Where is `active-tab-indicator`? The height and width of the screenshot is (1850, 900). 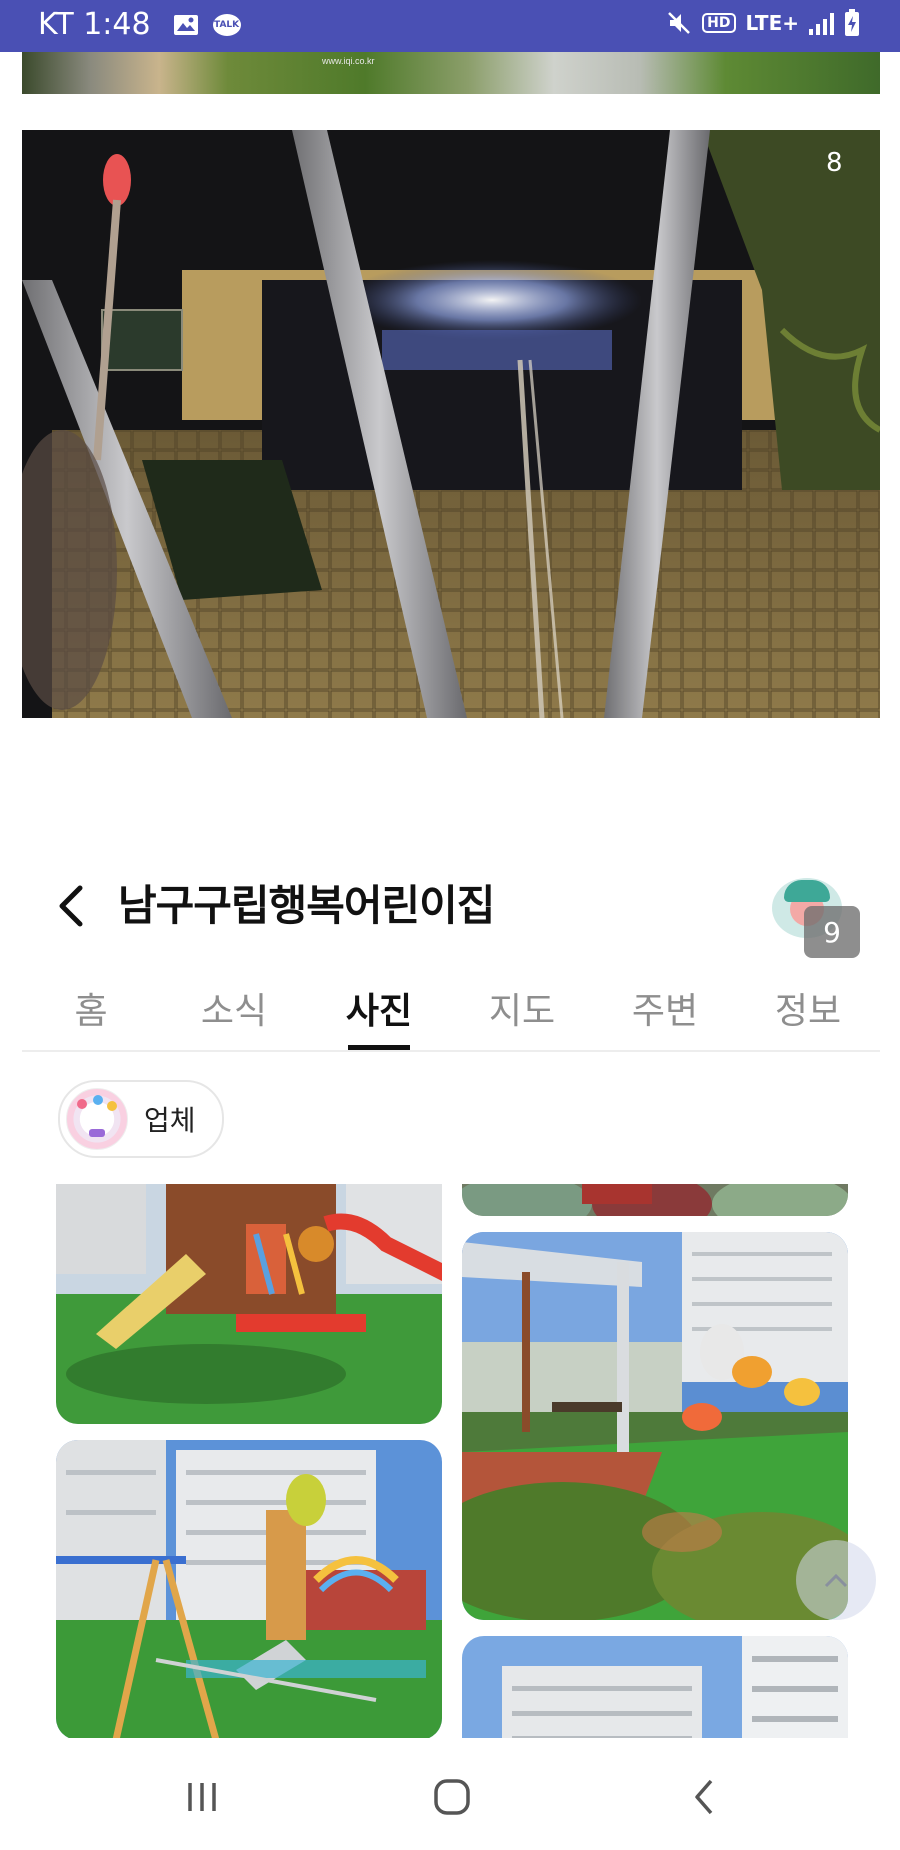
active-tab-indicator is located at coordinates (379, 1047).